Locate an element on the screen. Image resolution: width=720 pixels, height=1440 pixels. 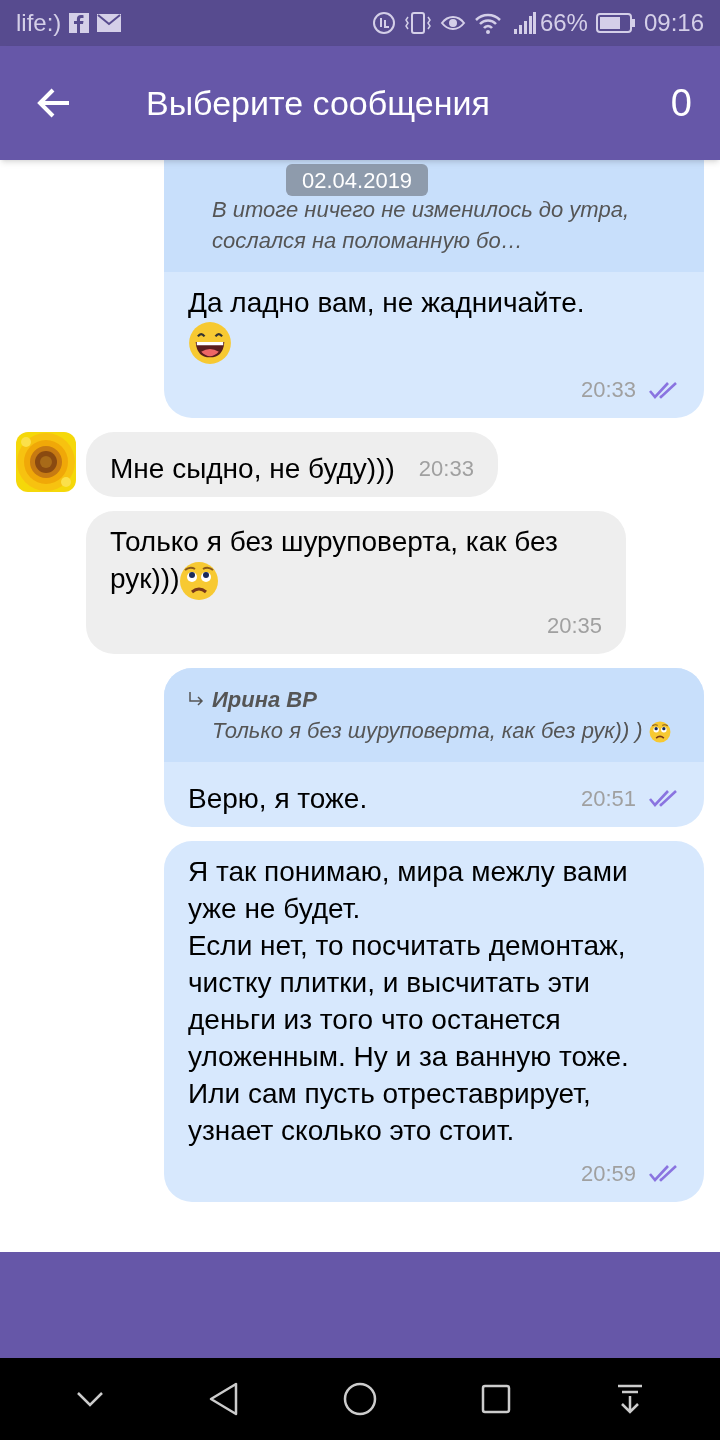
recents-icon is located at coordinates (496, 1399).